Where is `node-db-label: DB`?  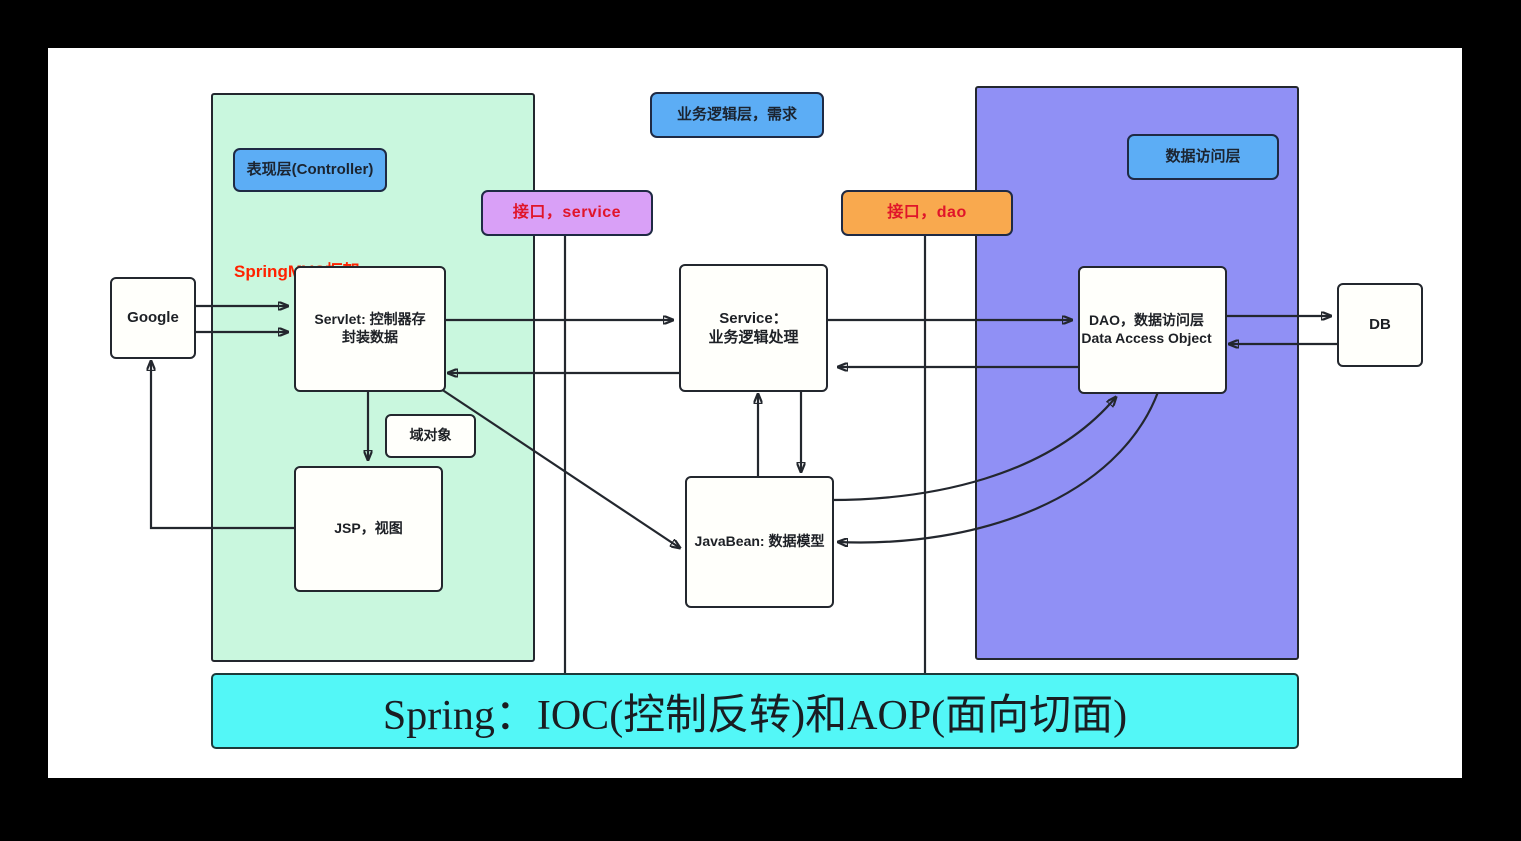 node-db-label: DB is located at coordinates (1380, 325).